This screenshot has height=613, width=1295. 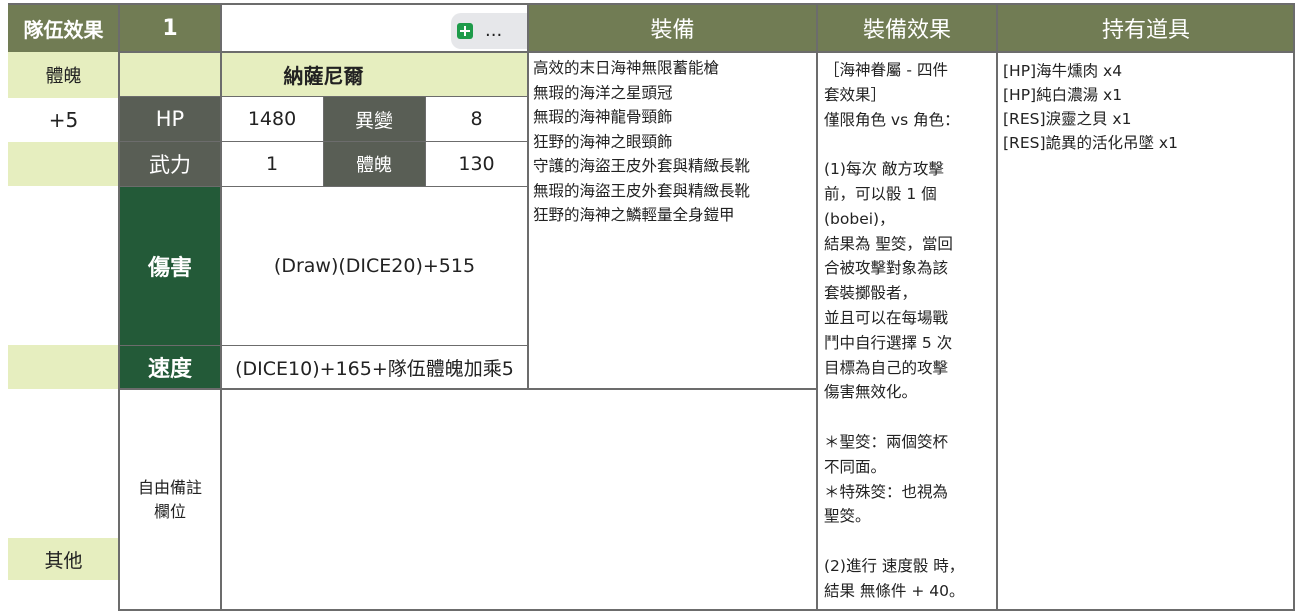 I want to click on add-icon, so click(x=465, y=31).